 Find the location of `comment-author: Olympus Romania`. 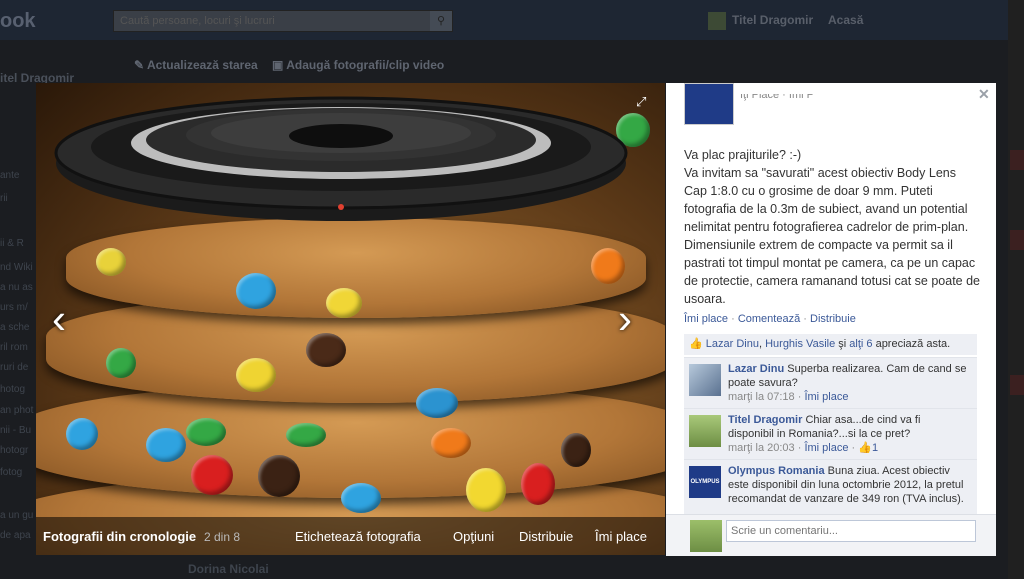

comment-author: Olympus Romania is located at coordinates (776, 471).